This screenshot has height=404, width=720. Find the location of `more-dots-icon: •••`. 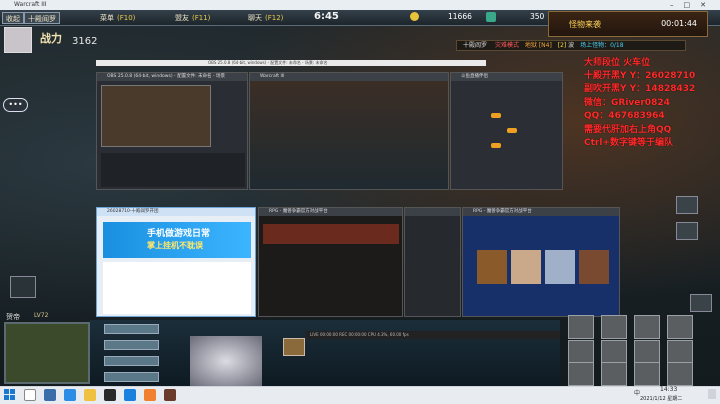

more-dots-icon: ••• is located at coordinates (15, 104).